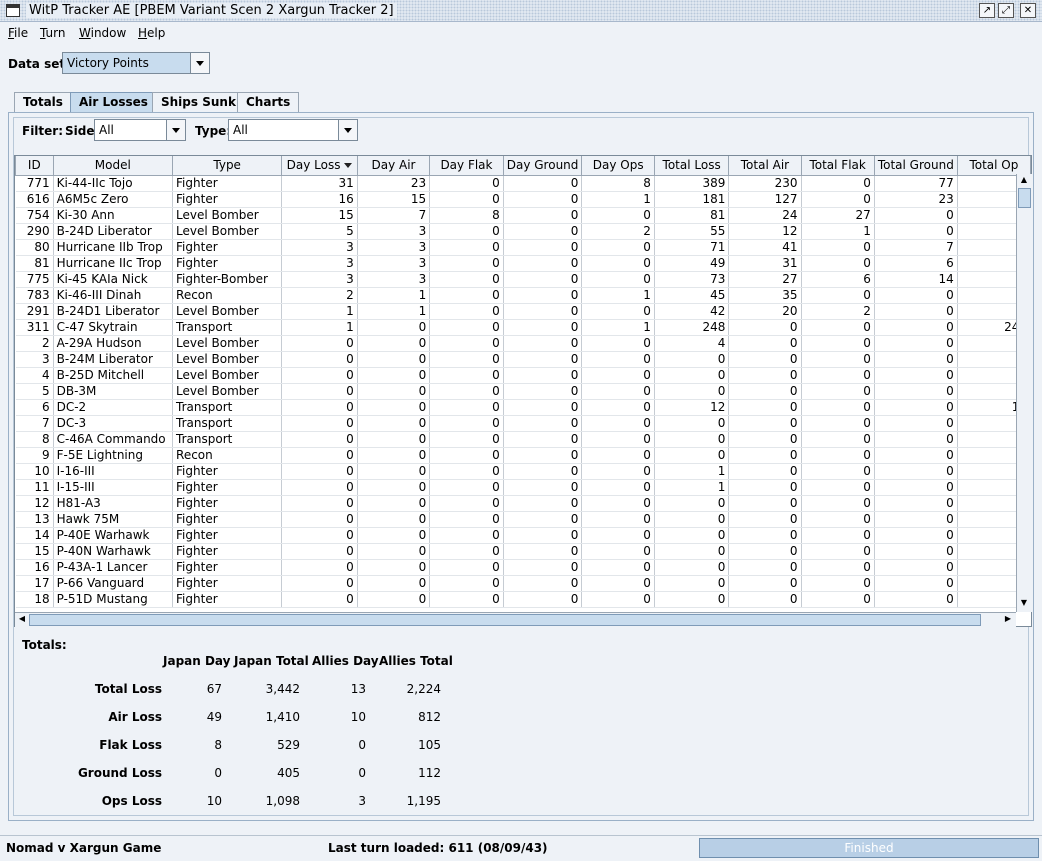 The width and height of the screenshot is (1042, 861). I want to click on table-cell: 16, so click(319, 199).